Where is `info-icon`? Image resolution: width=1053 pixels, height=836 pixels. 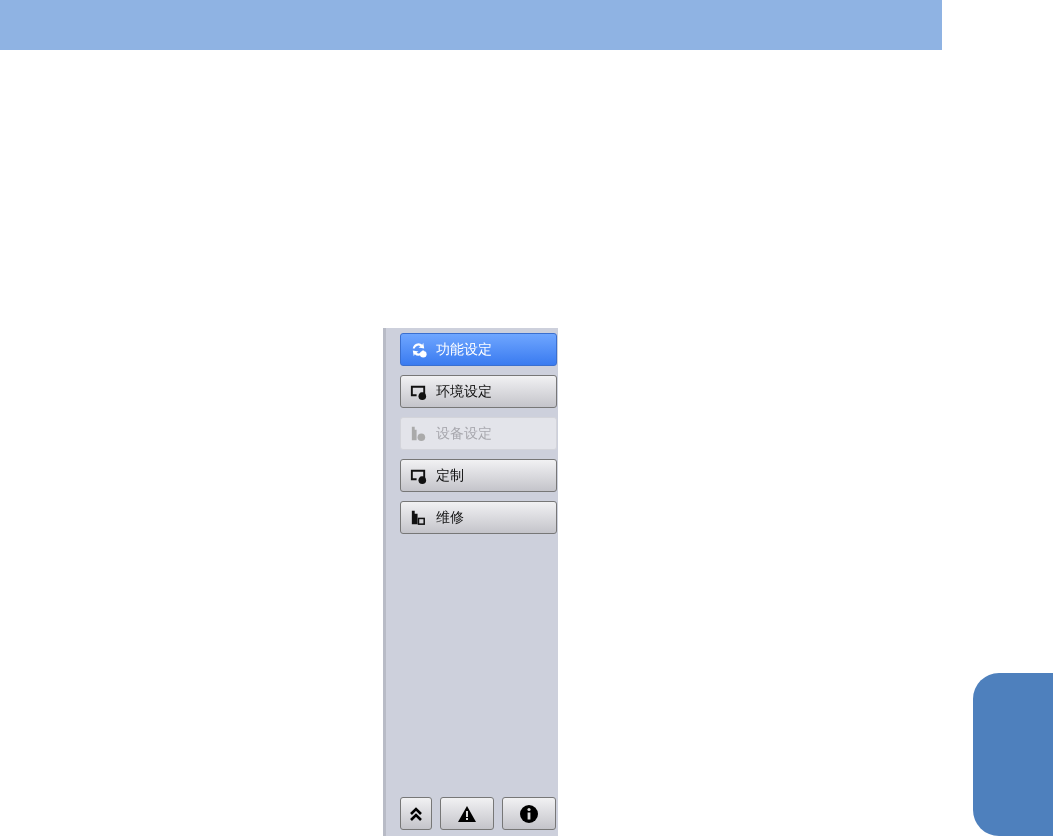
info-icon is located at coordinates (529, 813).